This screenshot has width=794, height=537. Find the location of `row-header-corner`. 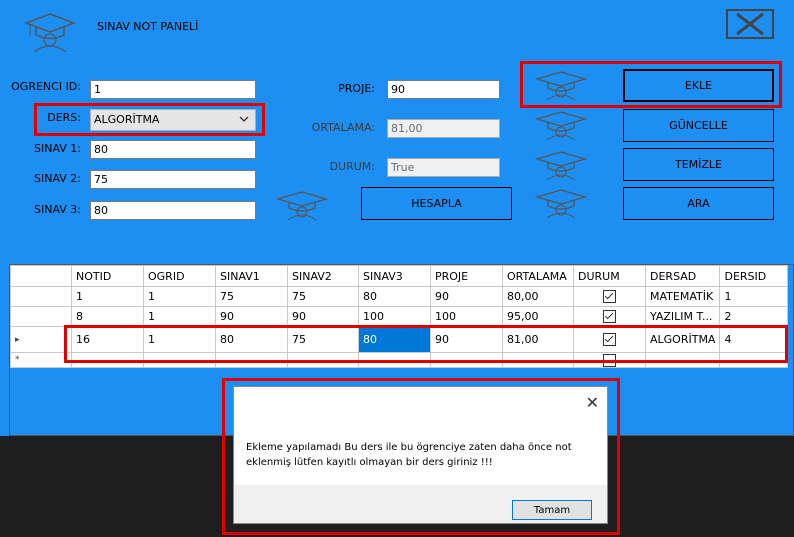

row-header-corner is located at coordinates (41, 276).